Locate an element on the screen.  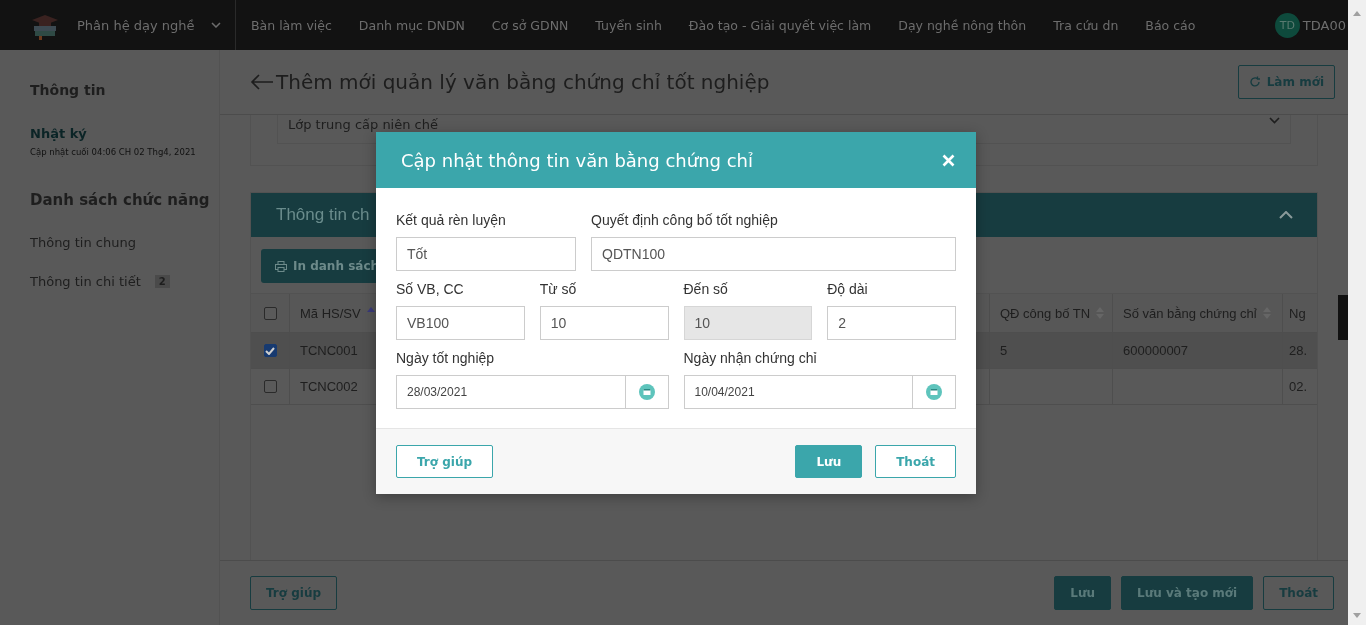
table-cell: TCNC002 is located at coordinates (329, 386).